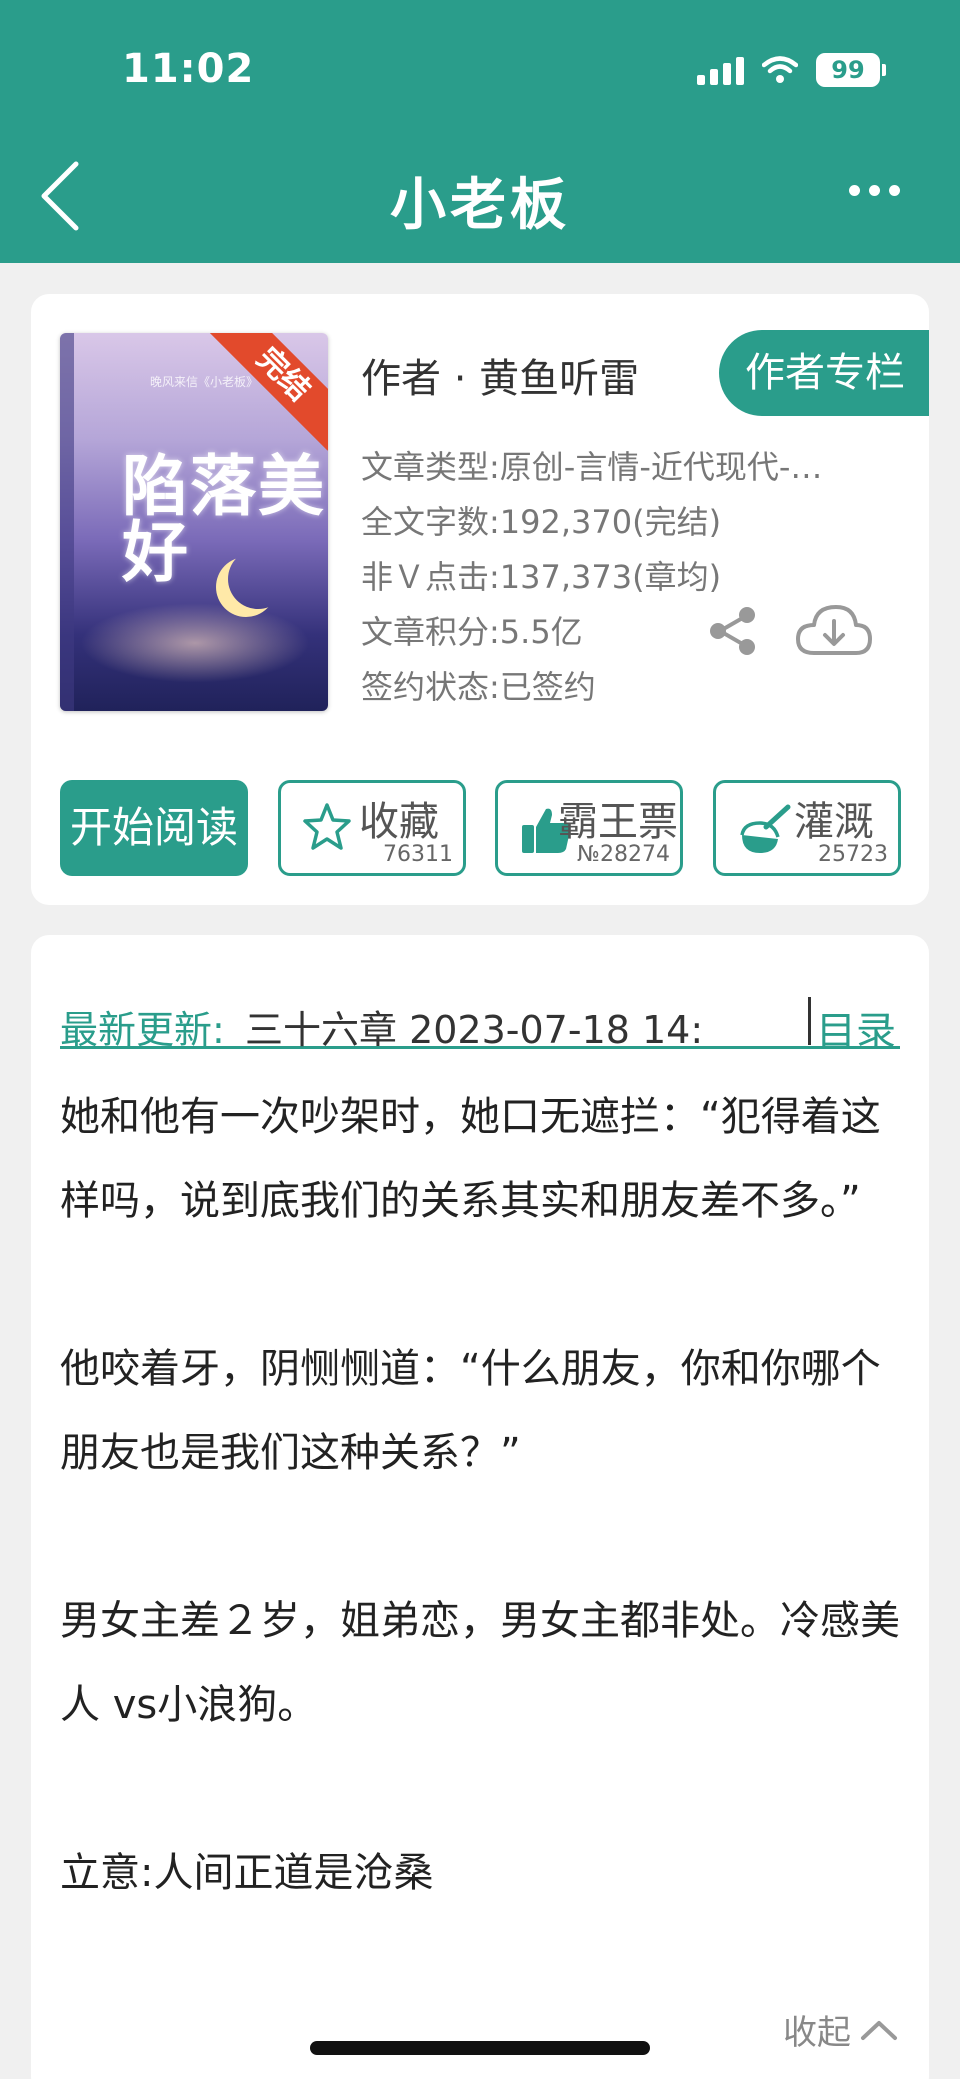 The height and width of the screenshot is (2079, 960). Describe the element at coordinates (618, 822) in the screenshot. I see `vote-label: 霸王票` at that location.